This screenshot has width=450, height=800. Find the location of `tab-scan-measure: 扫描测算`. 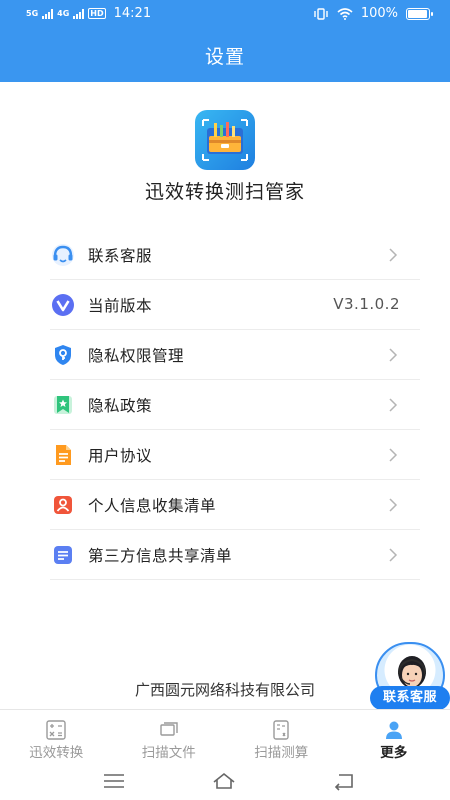

tab-scan-measure: 扫描测算 is located at coordinates (281, 737).